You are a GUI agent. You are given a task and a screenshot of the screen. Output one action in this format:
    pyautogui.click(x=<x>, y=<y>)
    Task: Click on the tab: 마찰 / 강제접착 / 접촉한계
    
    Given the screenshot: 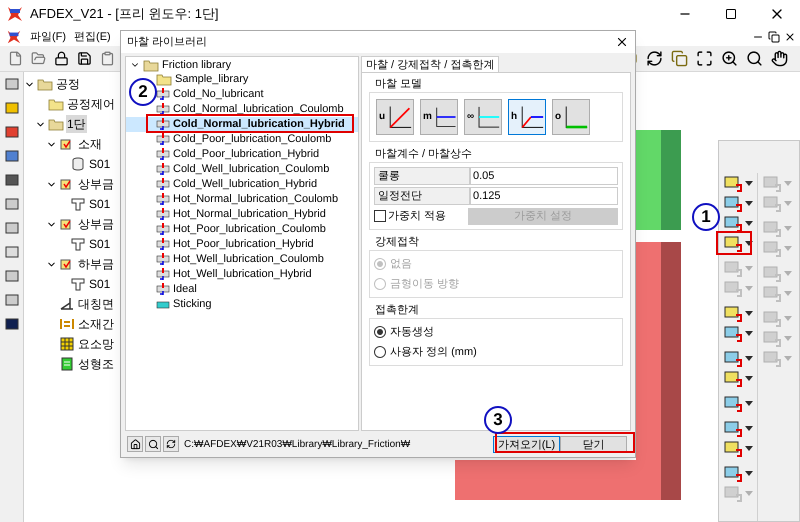 What is the action you would take?
    pyautogui.click(x=430, y=64)
    